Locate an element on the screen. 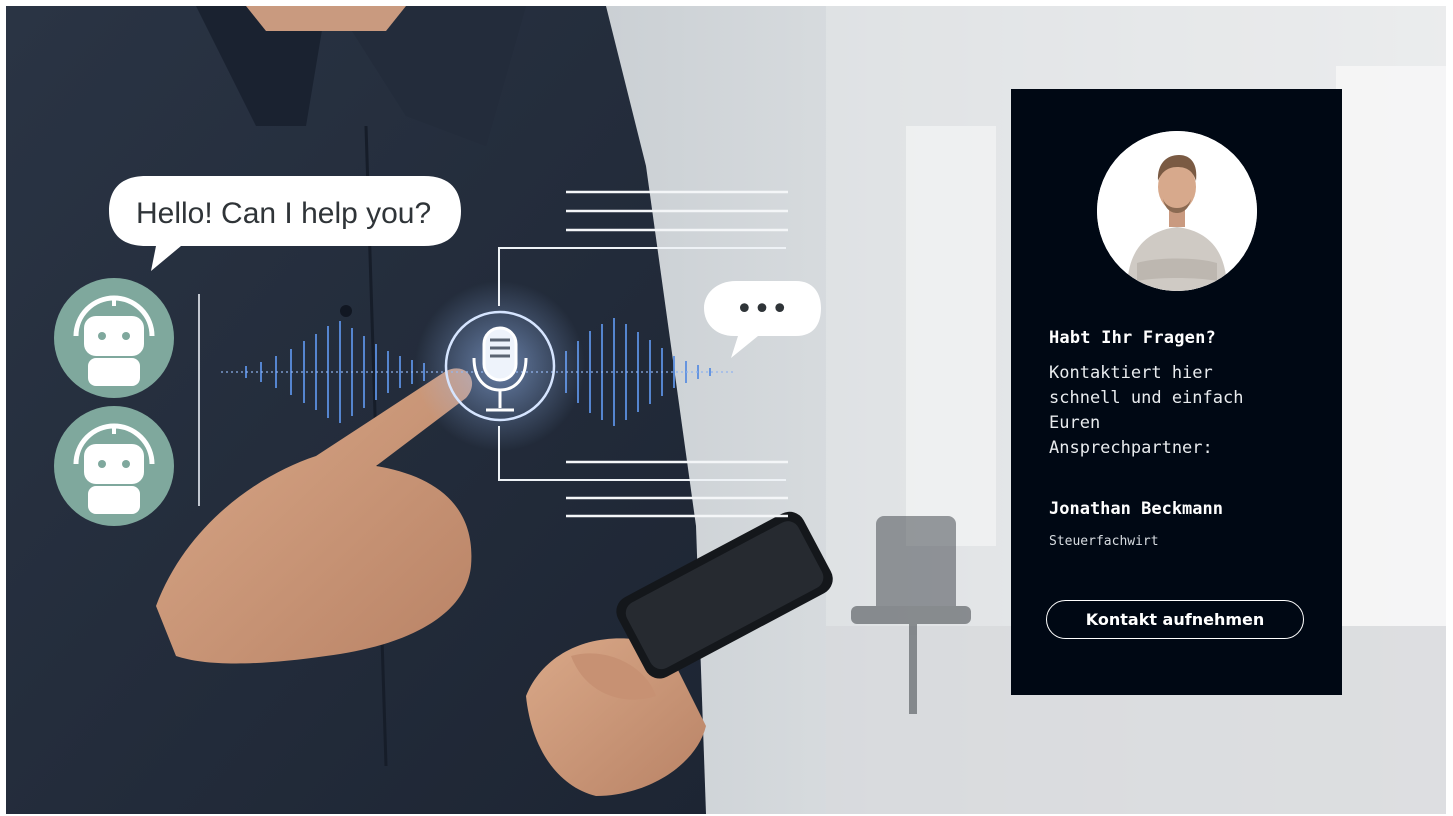 The height and width of the screenshot is (816, 1453). card-title: Habt Ihr Fragen? is located at coordinates (1132, 338).